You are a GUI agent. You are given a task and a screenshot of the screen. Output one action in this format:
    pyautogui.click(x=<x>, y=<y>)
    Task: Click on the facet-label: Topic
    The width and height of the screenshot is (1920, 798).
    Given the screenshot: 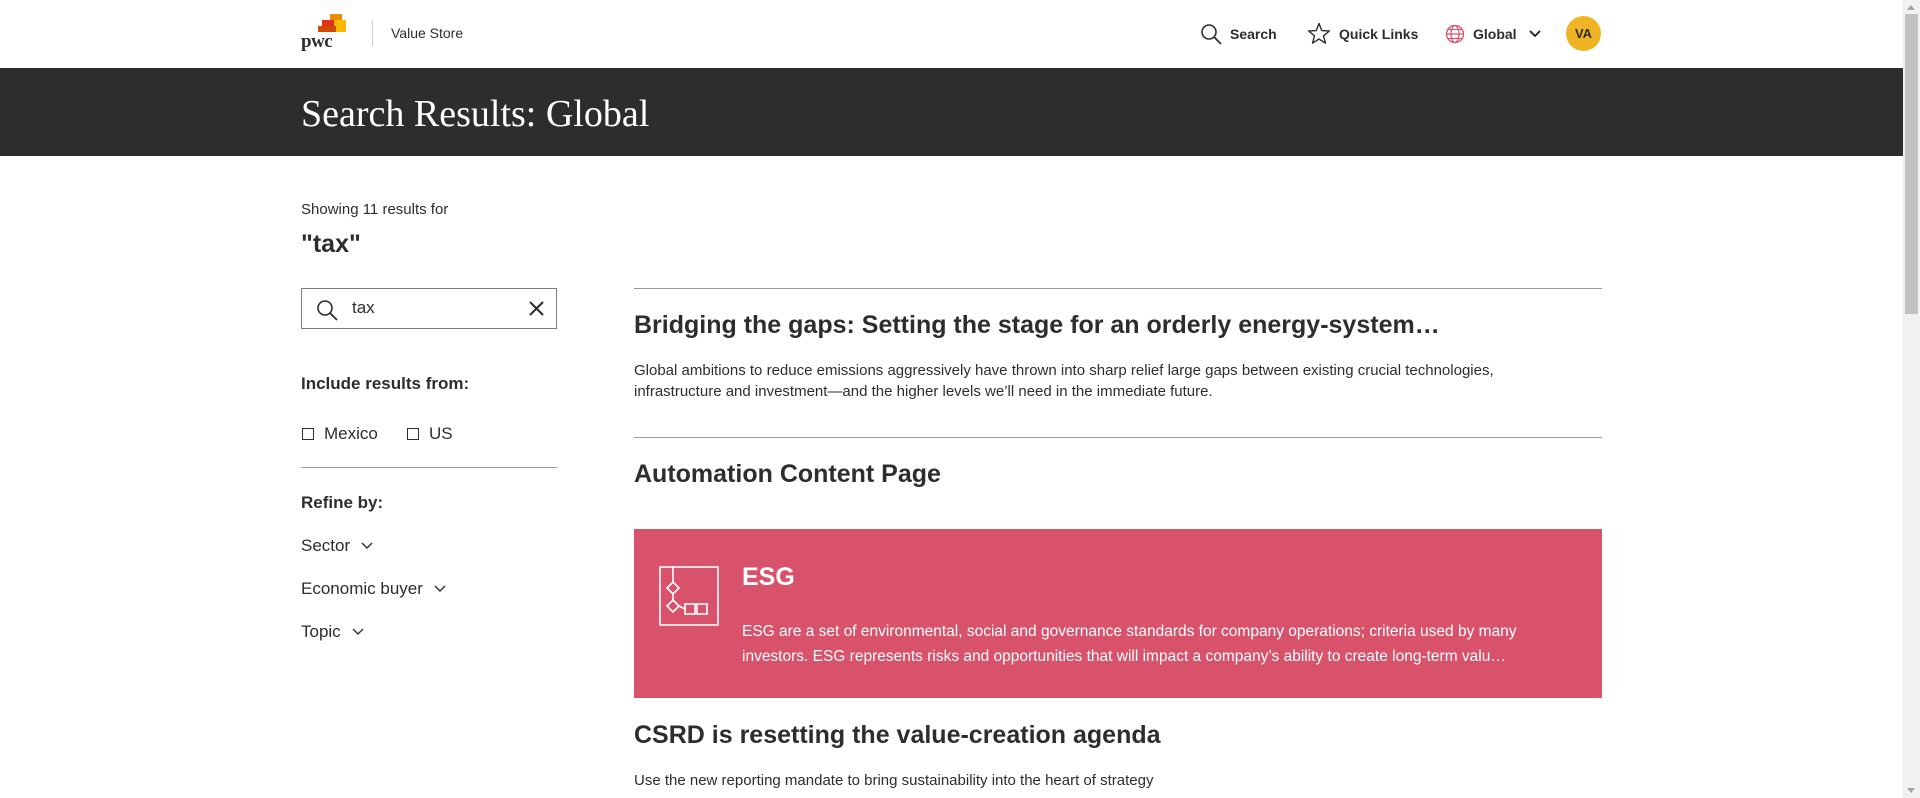 What is the action you would take?
    pyautogui.click(x=321, y=631)
    